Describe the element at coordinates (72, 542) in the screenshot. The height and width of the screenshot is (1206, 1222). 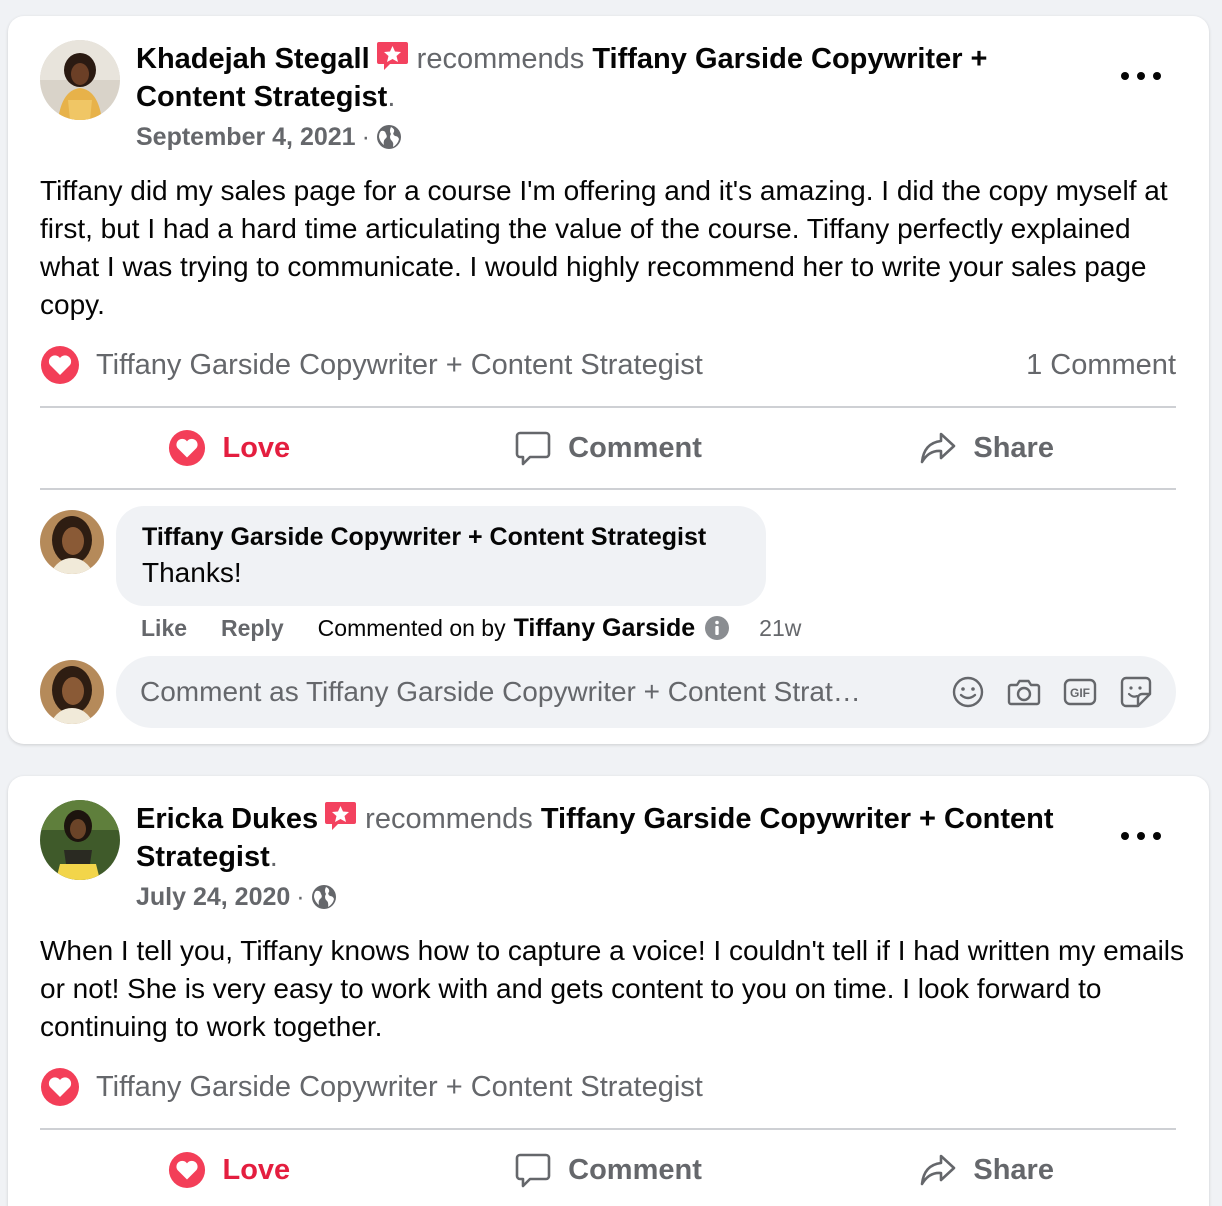
I see `commenter-avatar` at that location.